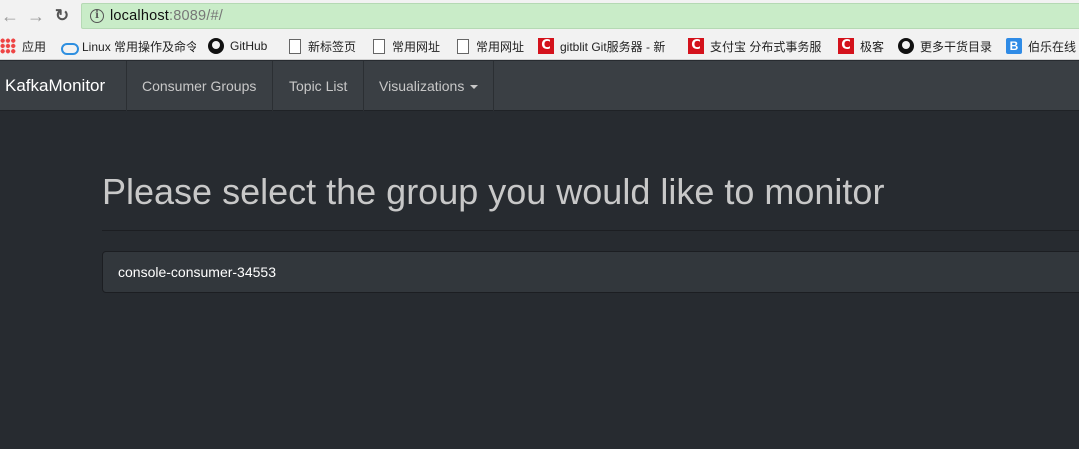 The width and height of the screenshot is (1079, 449). What do you see at coordinates (69, 46) in the screenshot?
I see `cloud-icon` at bounding box center [69, 46].